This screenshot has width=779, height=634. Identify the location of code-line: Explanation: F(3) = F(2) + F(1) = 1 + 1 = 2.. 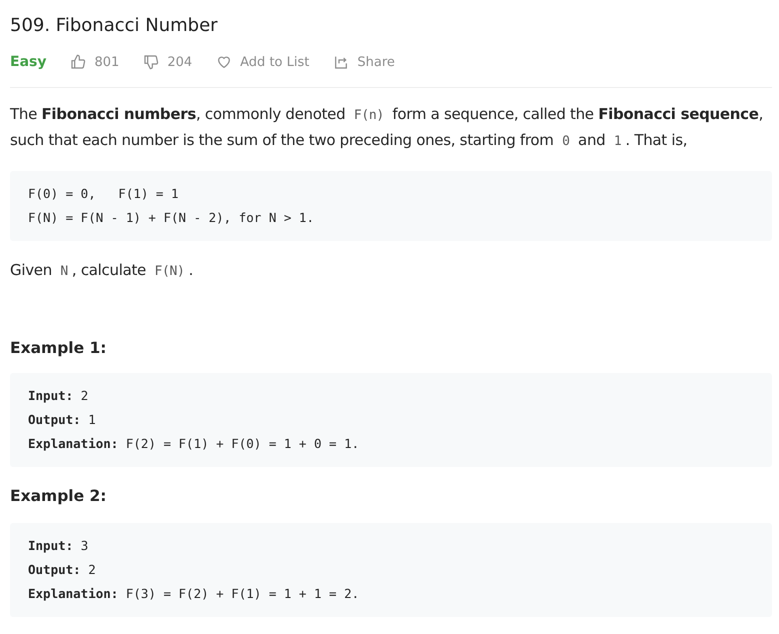
(194, 594).